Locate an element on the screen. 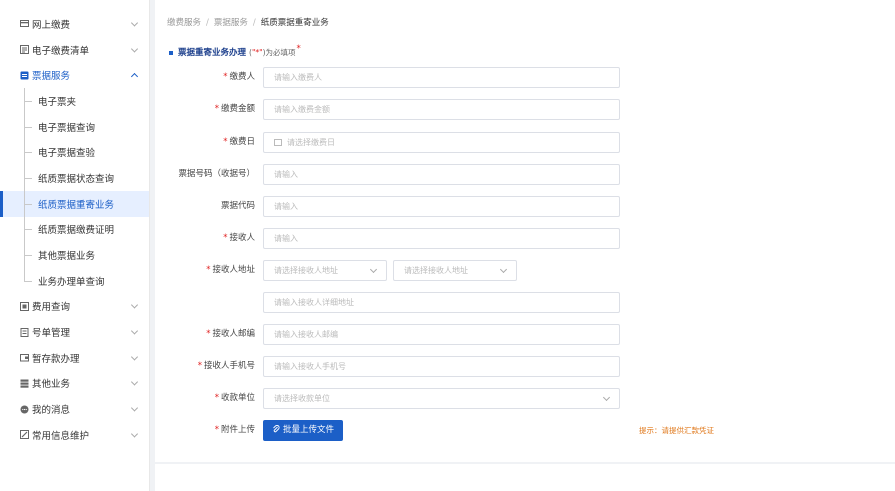 The image size is (895, 491). sub-item-label: 纸质票据缴费证明 is located at coordinates (76, 231).